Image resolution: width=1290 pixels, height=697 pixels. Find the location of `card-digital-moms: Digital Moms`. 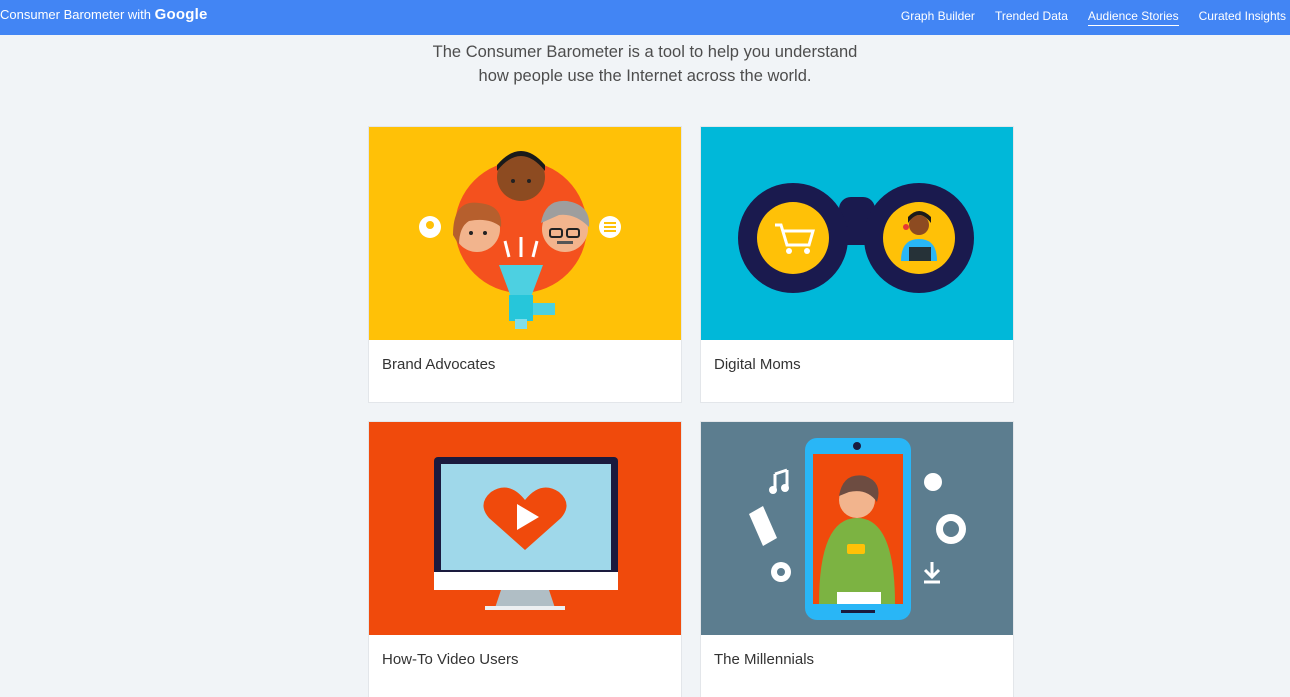

card-digital-moms: Digital Moms is located at coordinates (857, 264).